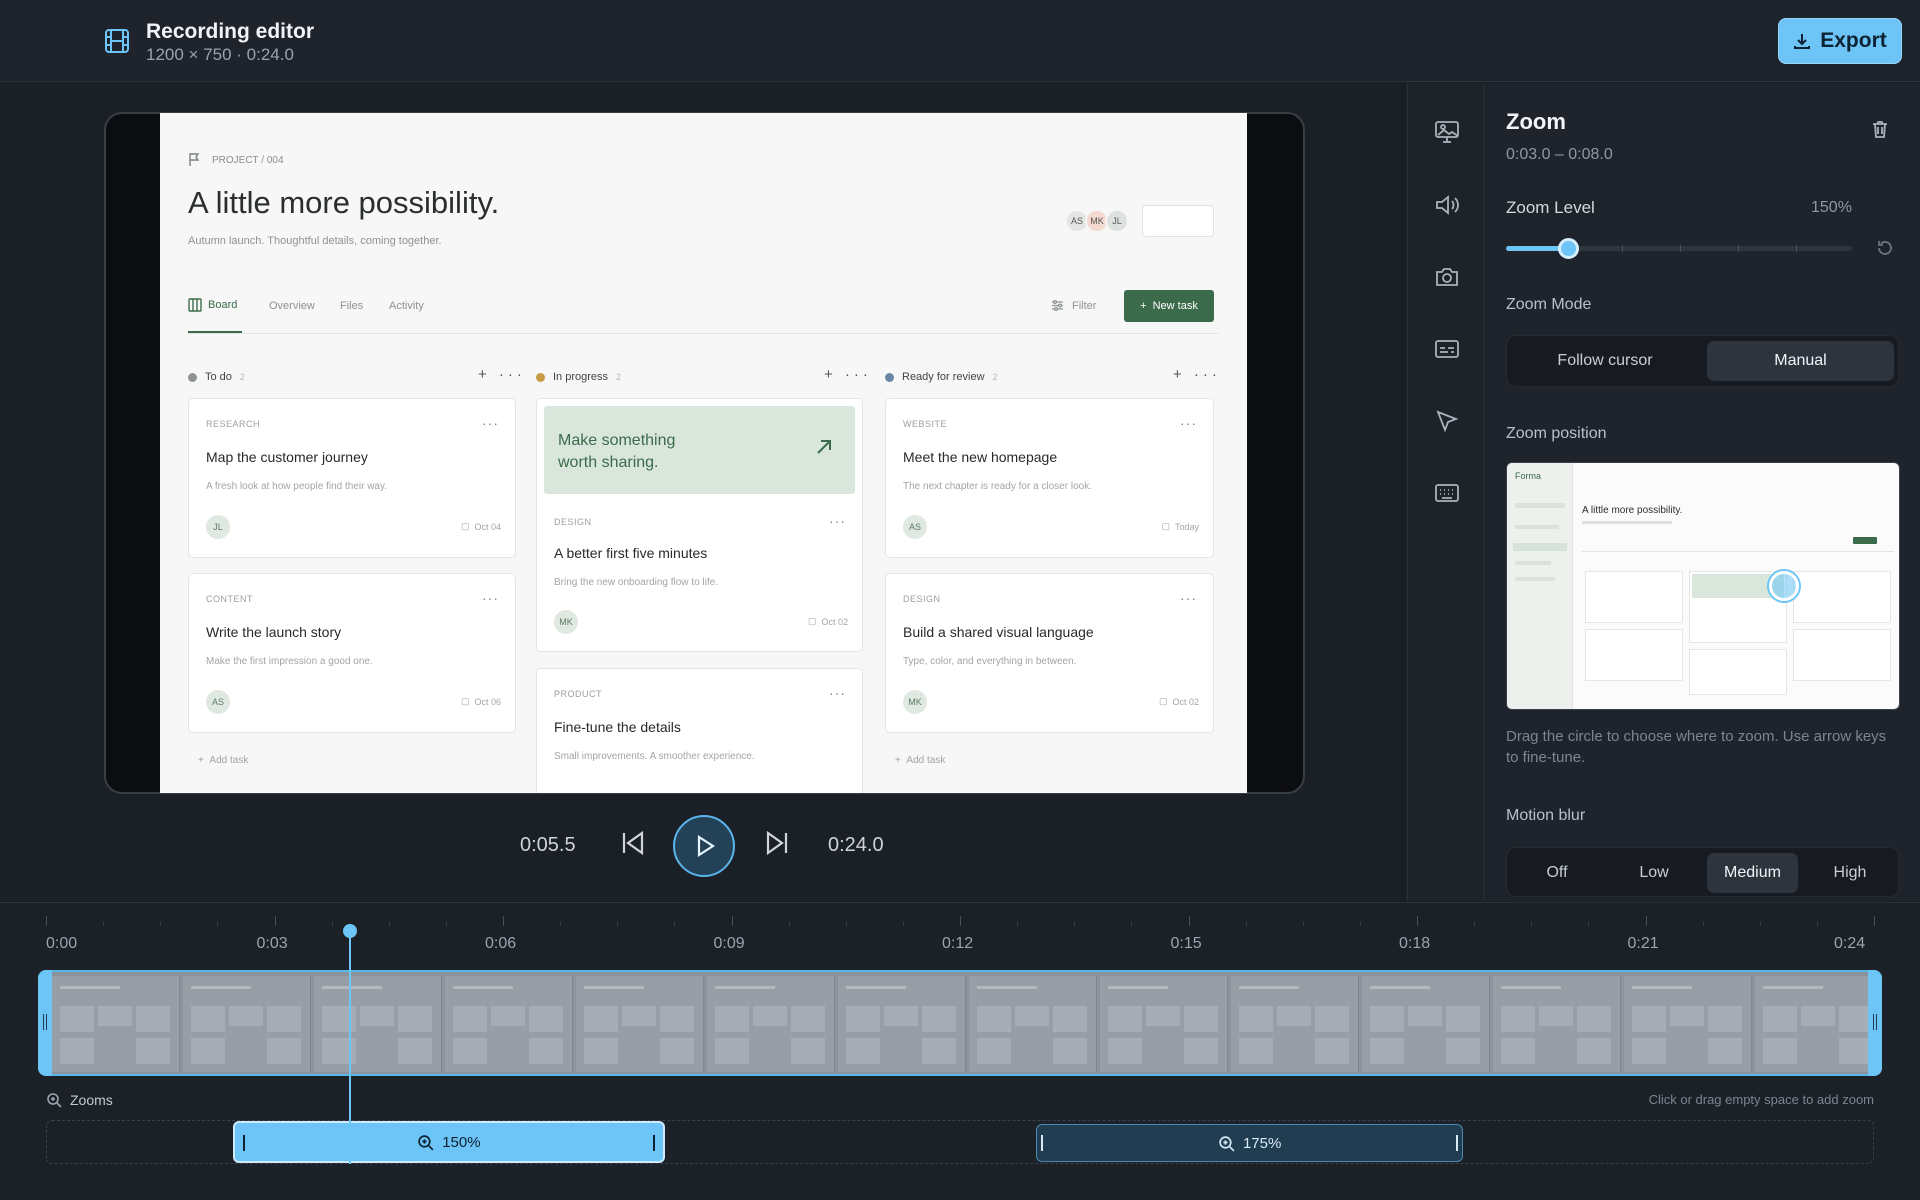 The image size is (1920, 1200). What do you see at coordinates (703, 333) in the screenshot?
I see `tabs-divider` at bounding box center [703, 333].